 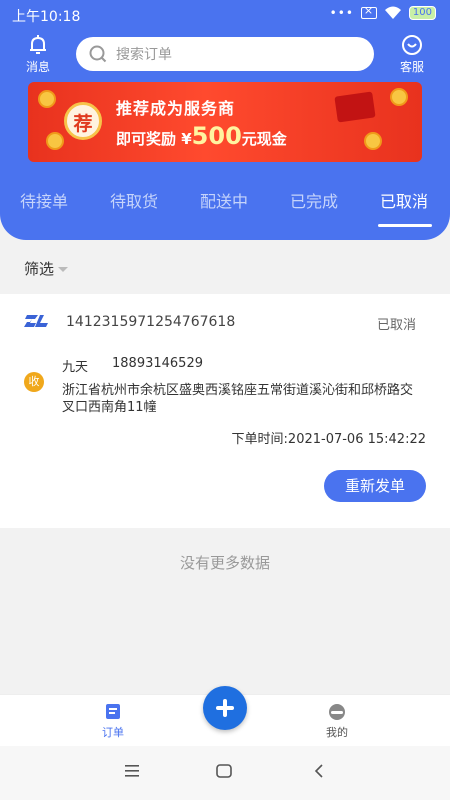 What do you see at coordinates (382, 12) in the screenshot?
I see `status-icons: ••• 100` at bounding box center [382, 12].